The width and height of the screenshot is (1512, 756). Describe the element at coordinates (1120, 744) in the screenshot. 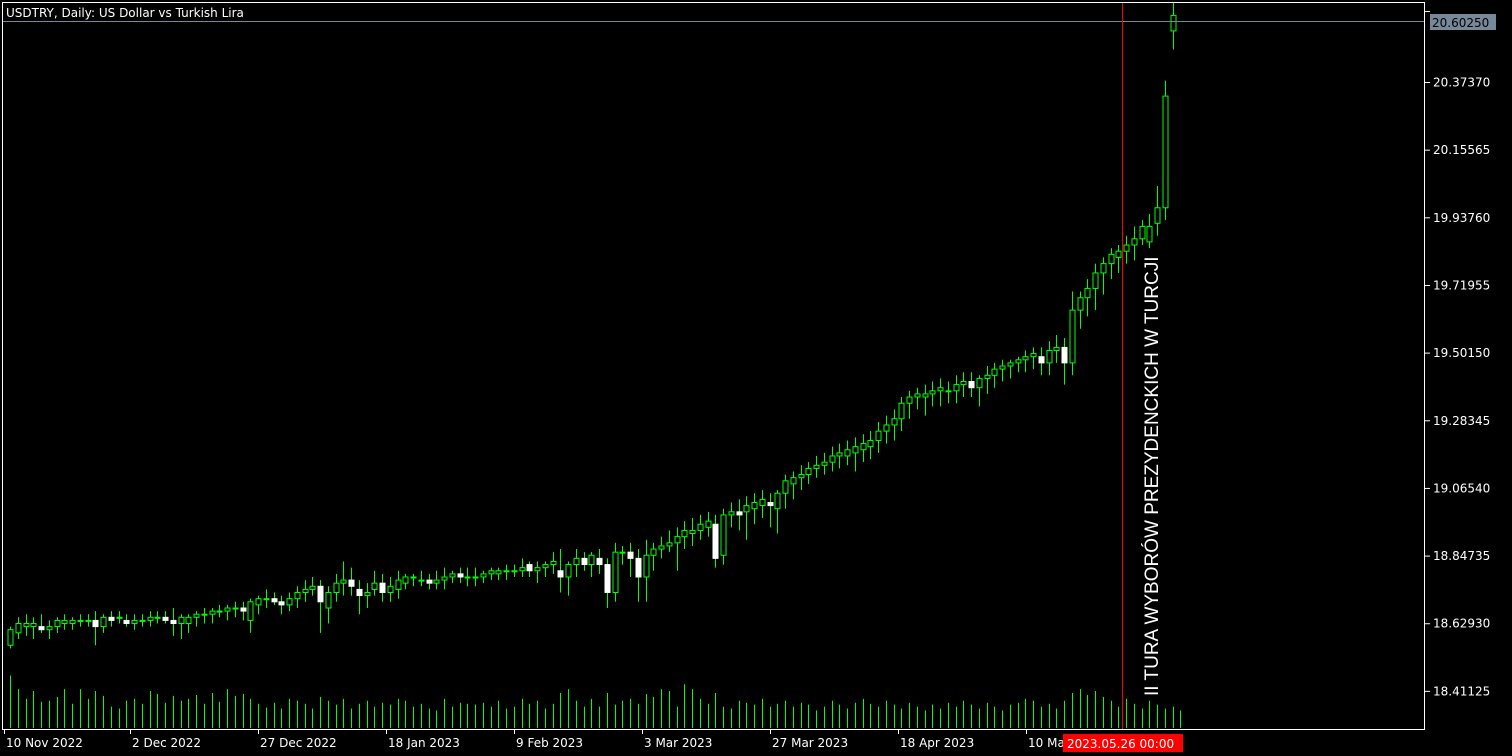

I see `marker-date-tag-label: 2023.05.26 00:00` at that location.